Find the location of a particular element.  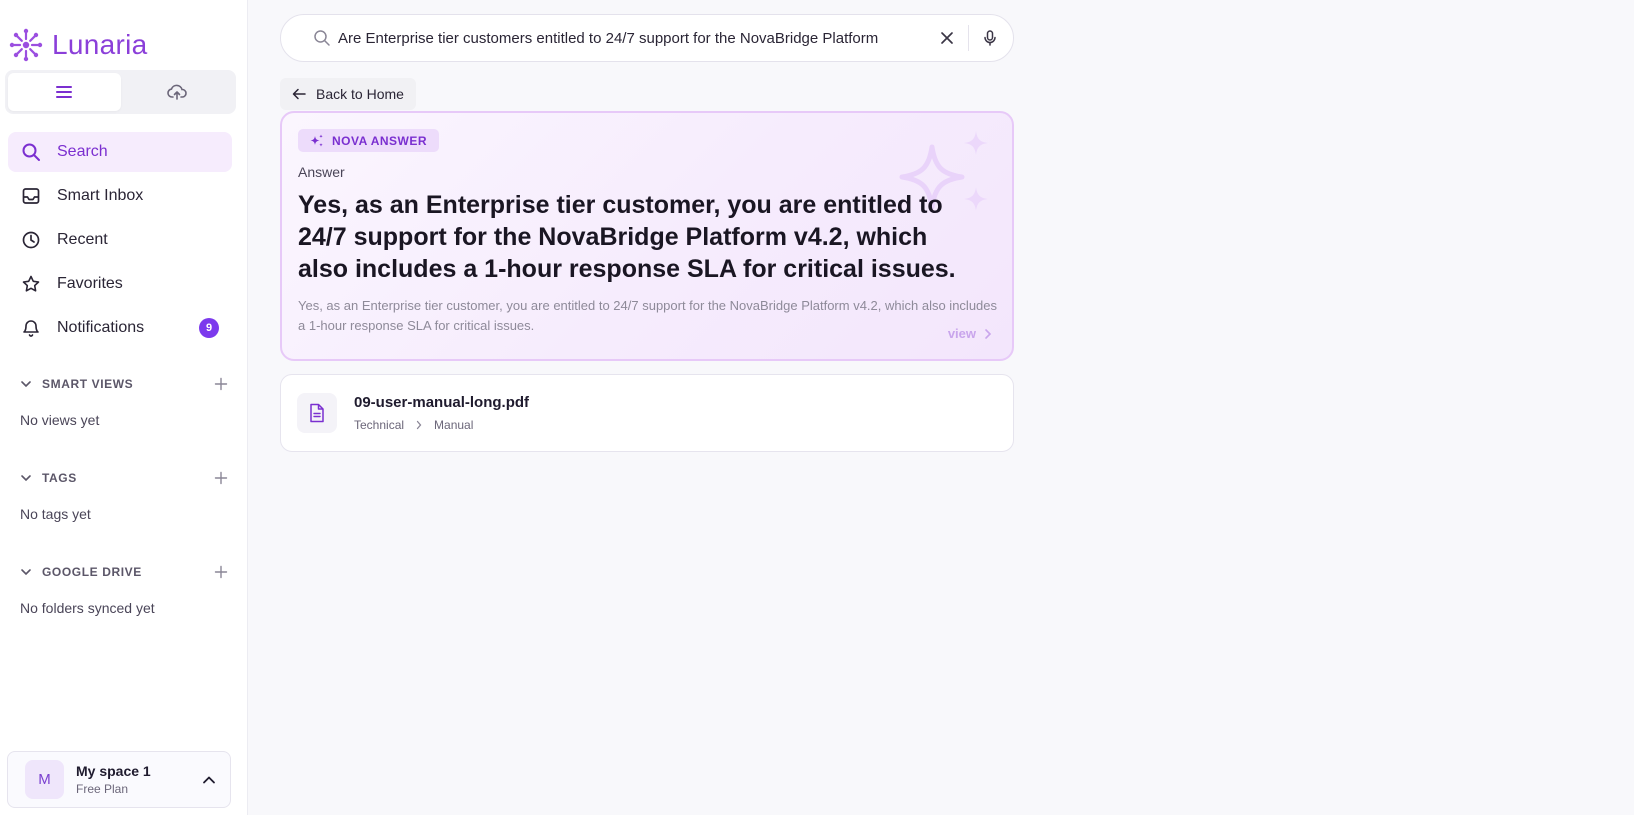

search-divider is located at coordinates (968, 38).